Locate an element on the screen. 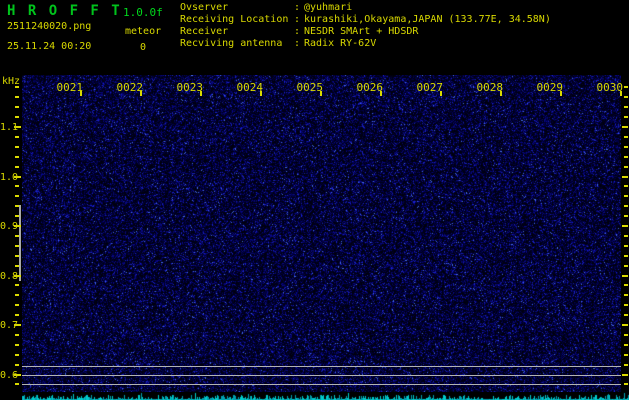 The width and height of the screenshot is (629, 400). x-axis-time-label: 0022 is located at coordinates (130, 87).